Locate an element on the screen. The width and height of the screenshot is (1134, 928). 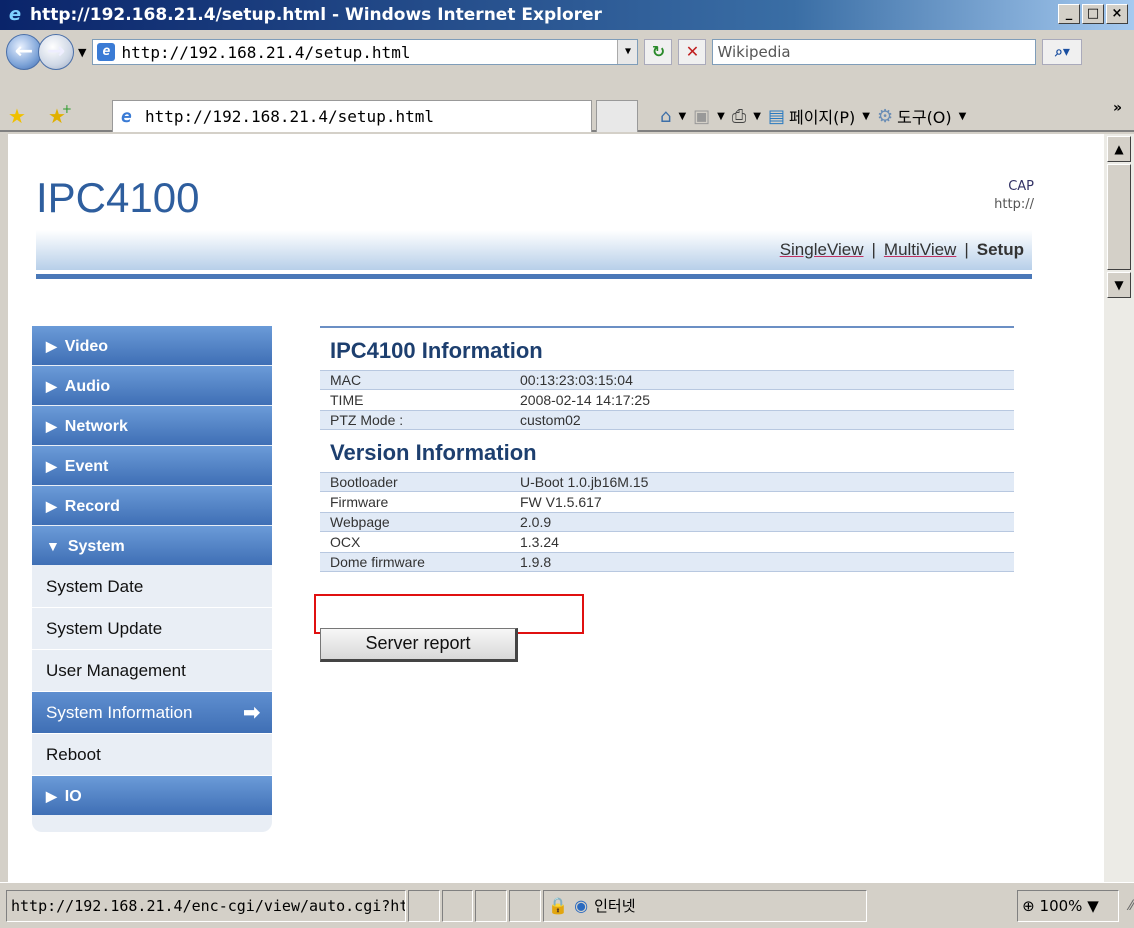
maximize-button: □ is located at coordinates (1093, 14).